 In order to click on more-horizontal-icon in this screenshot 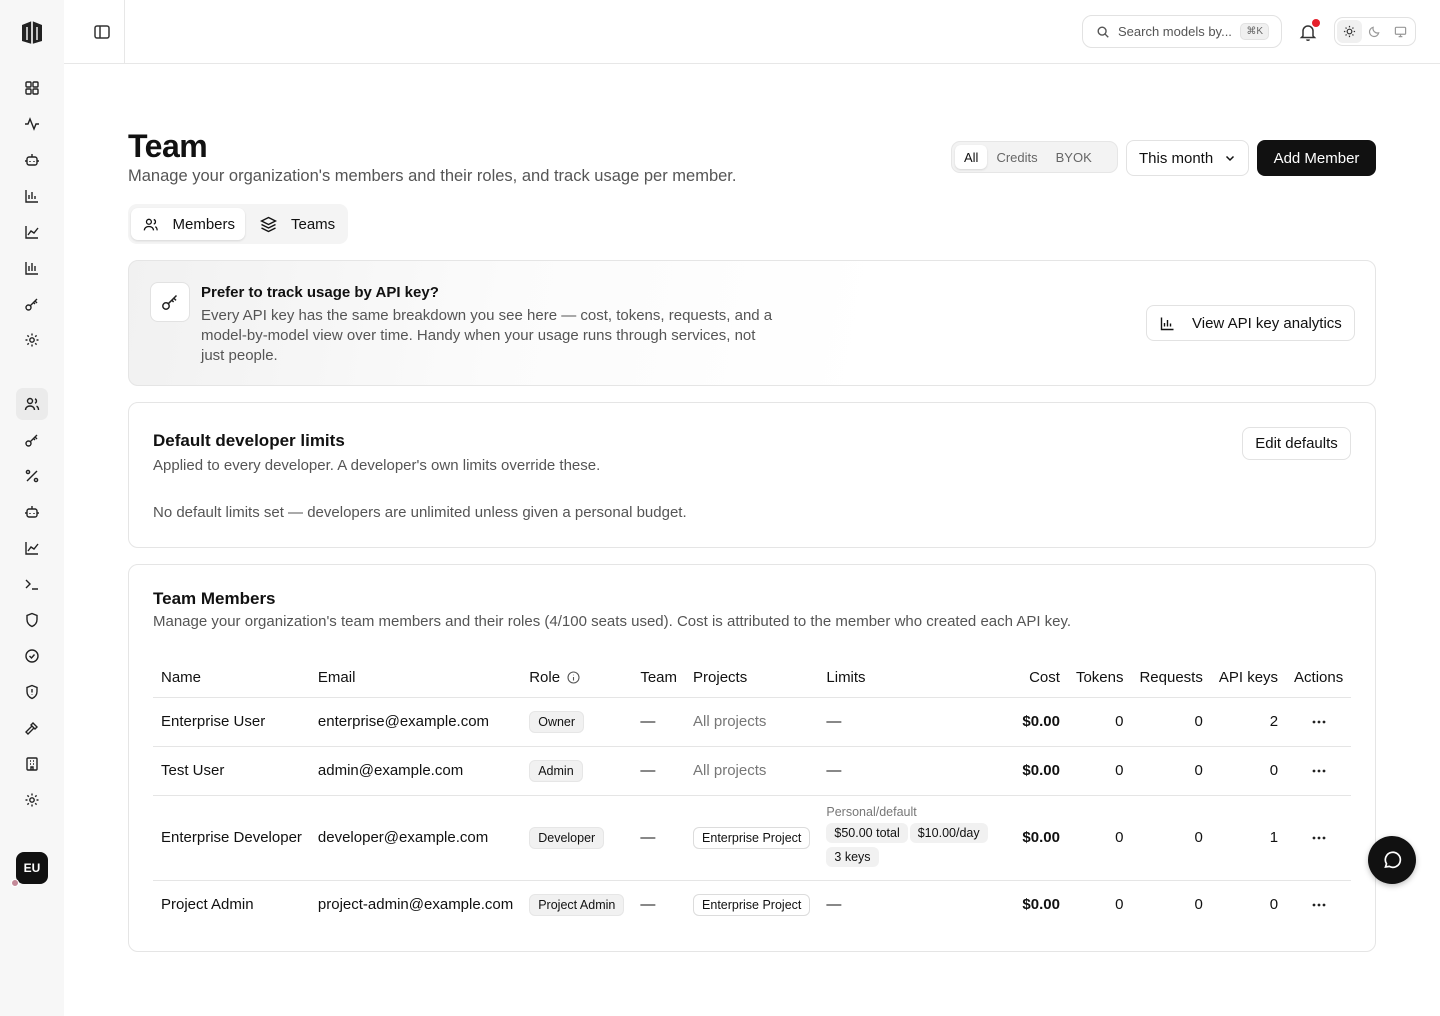, I will do `click(1319, 837)`.